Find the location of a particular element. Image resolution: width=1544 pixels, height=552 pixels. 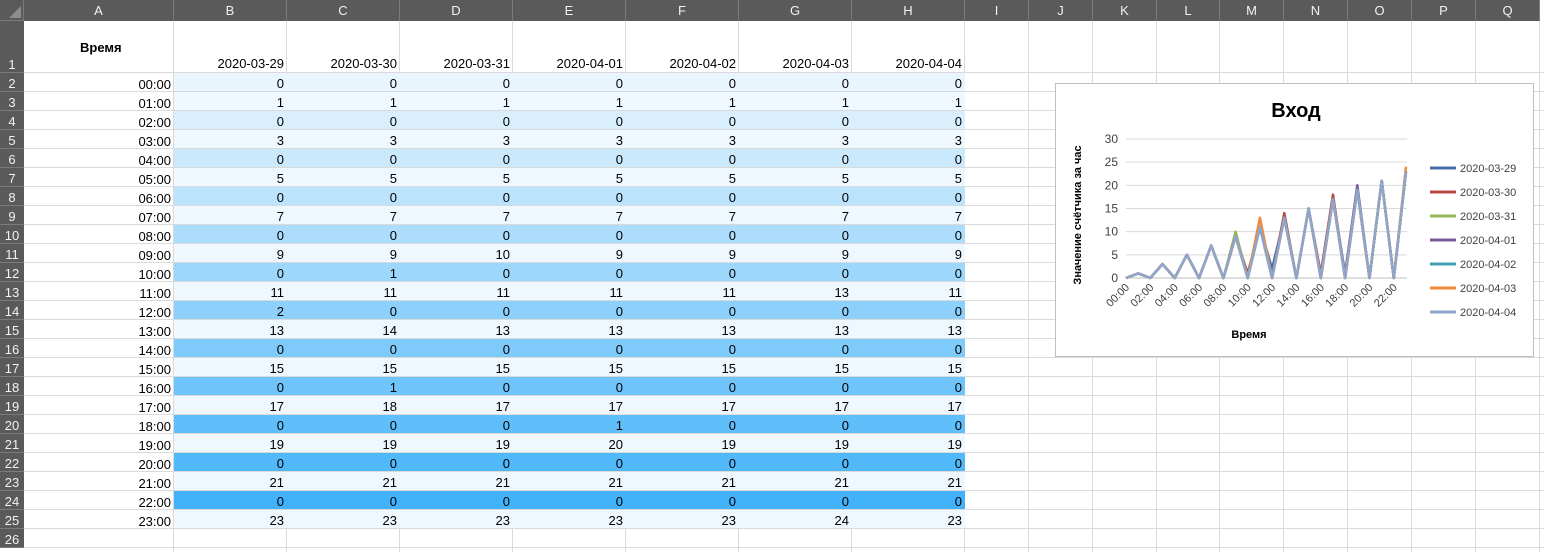

row-header-14: 14 is located at coordinates (12, 310).